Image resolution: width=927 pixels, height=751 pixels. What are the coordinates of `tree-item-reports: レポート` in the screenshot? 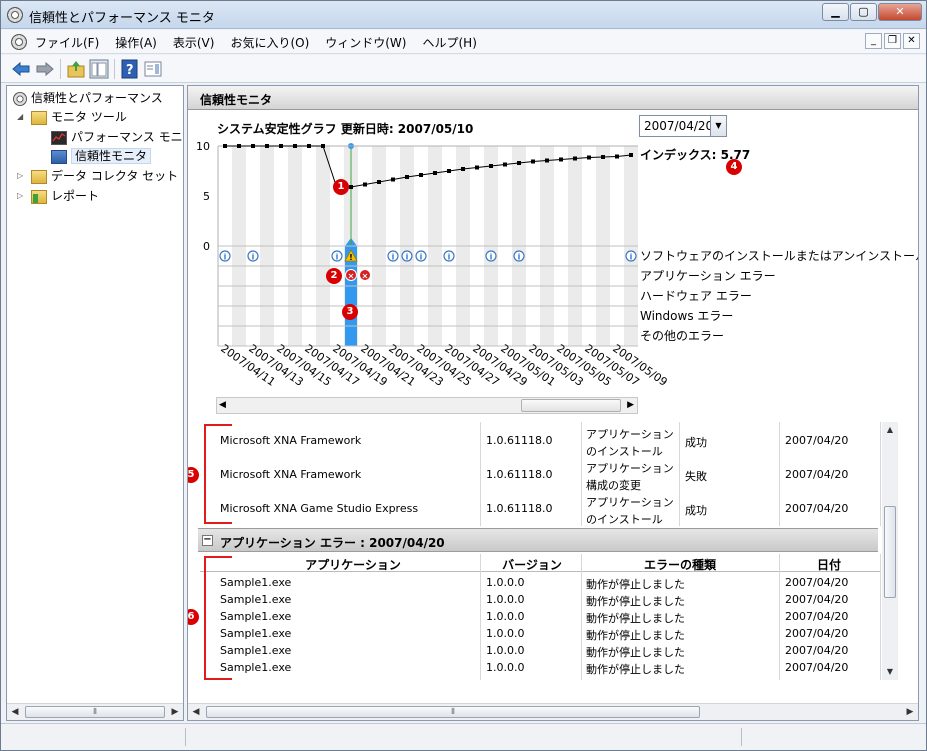 It's located at (65, 195).